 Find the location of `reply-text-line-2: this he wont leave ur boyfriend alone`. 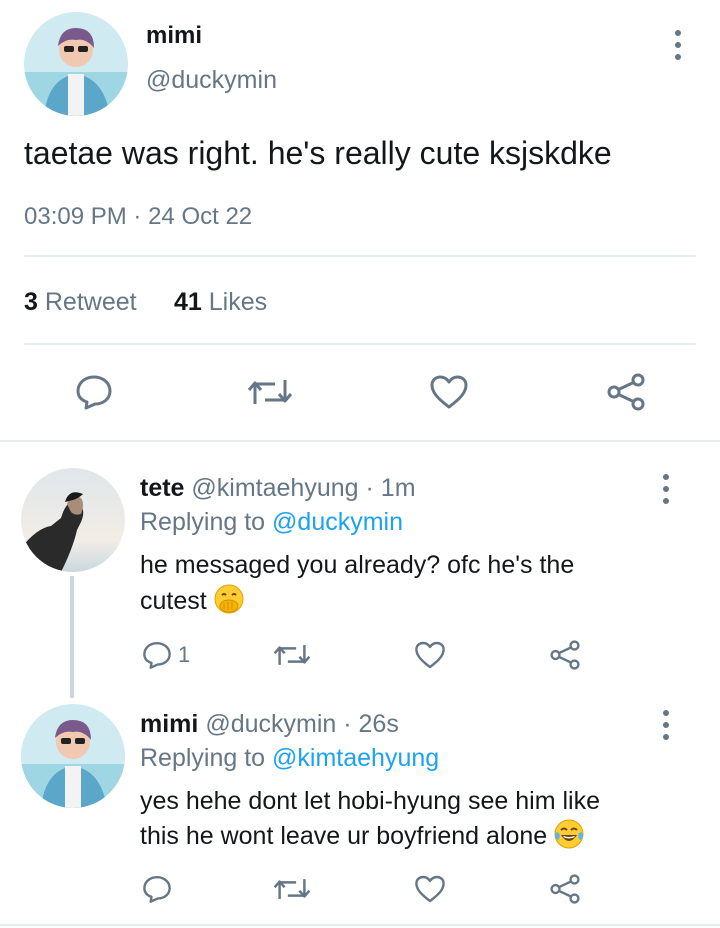

reply-text-line-2: this he wont leave ur boyfriend alone is located at coordinates (362, 837).